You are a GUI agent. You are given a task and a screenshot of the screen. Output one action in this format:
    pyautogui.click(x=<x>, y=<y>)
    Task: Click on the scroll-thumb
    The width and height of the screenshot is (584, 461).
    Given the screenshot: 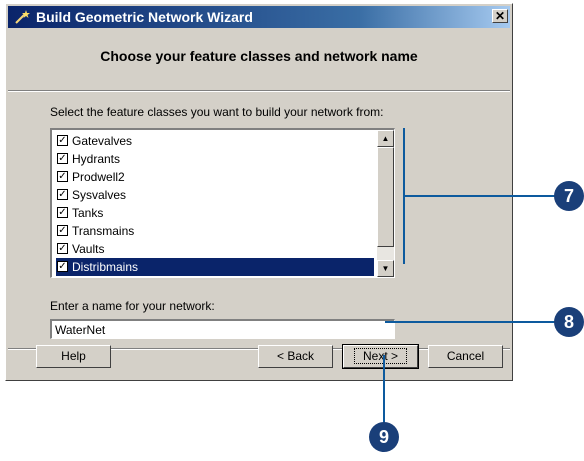 What is the action you would take?
    pyautogui.click(x=385, y=197)
    